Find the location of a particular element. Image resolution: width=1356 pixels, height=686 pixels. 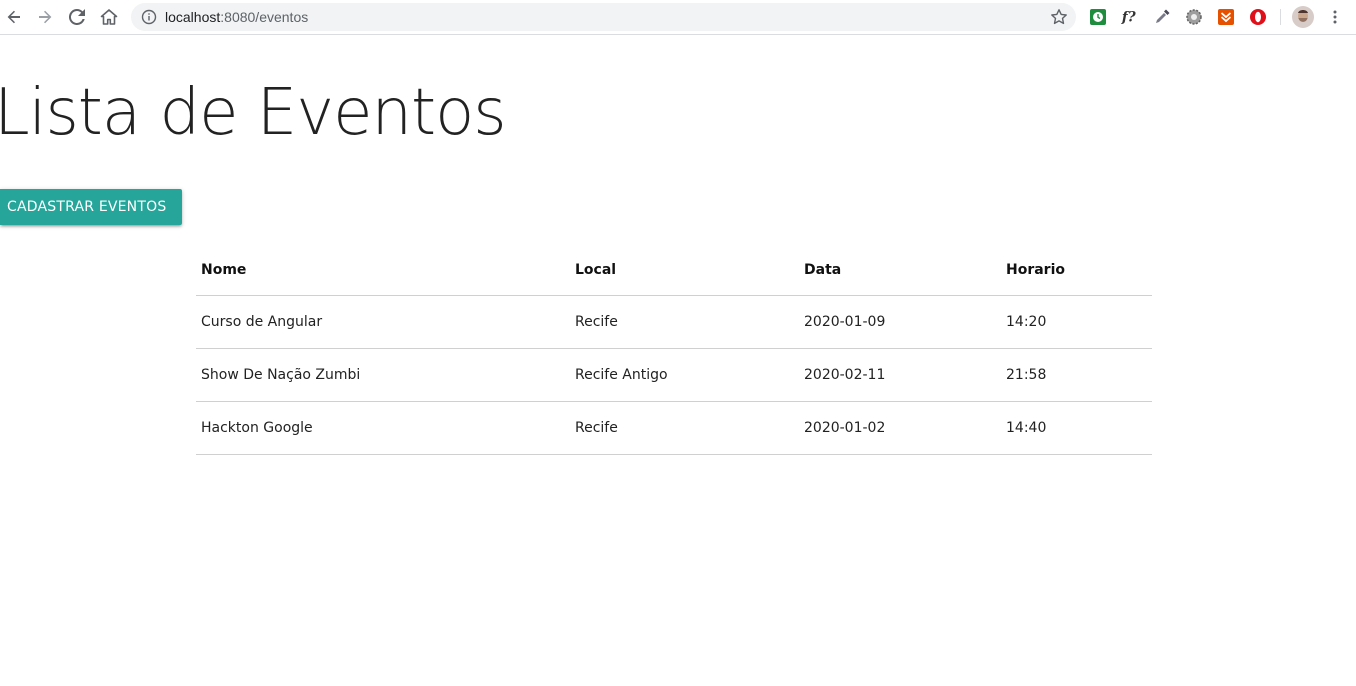

forward-icon is located at coordinates (45, 17).